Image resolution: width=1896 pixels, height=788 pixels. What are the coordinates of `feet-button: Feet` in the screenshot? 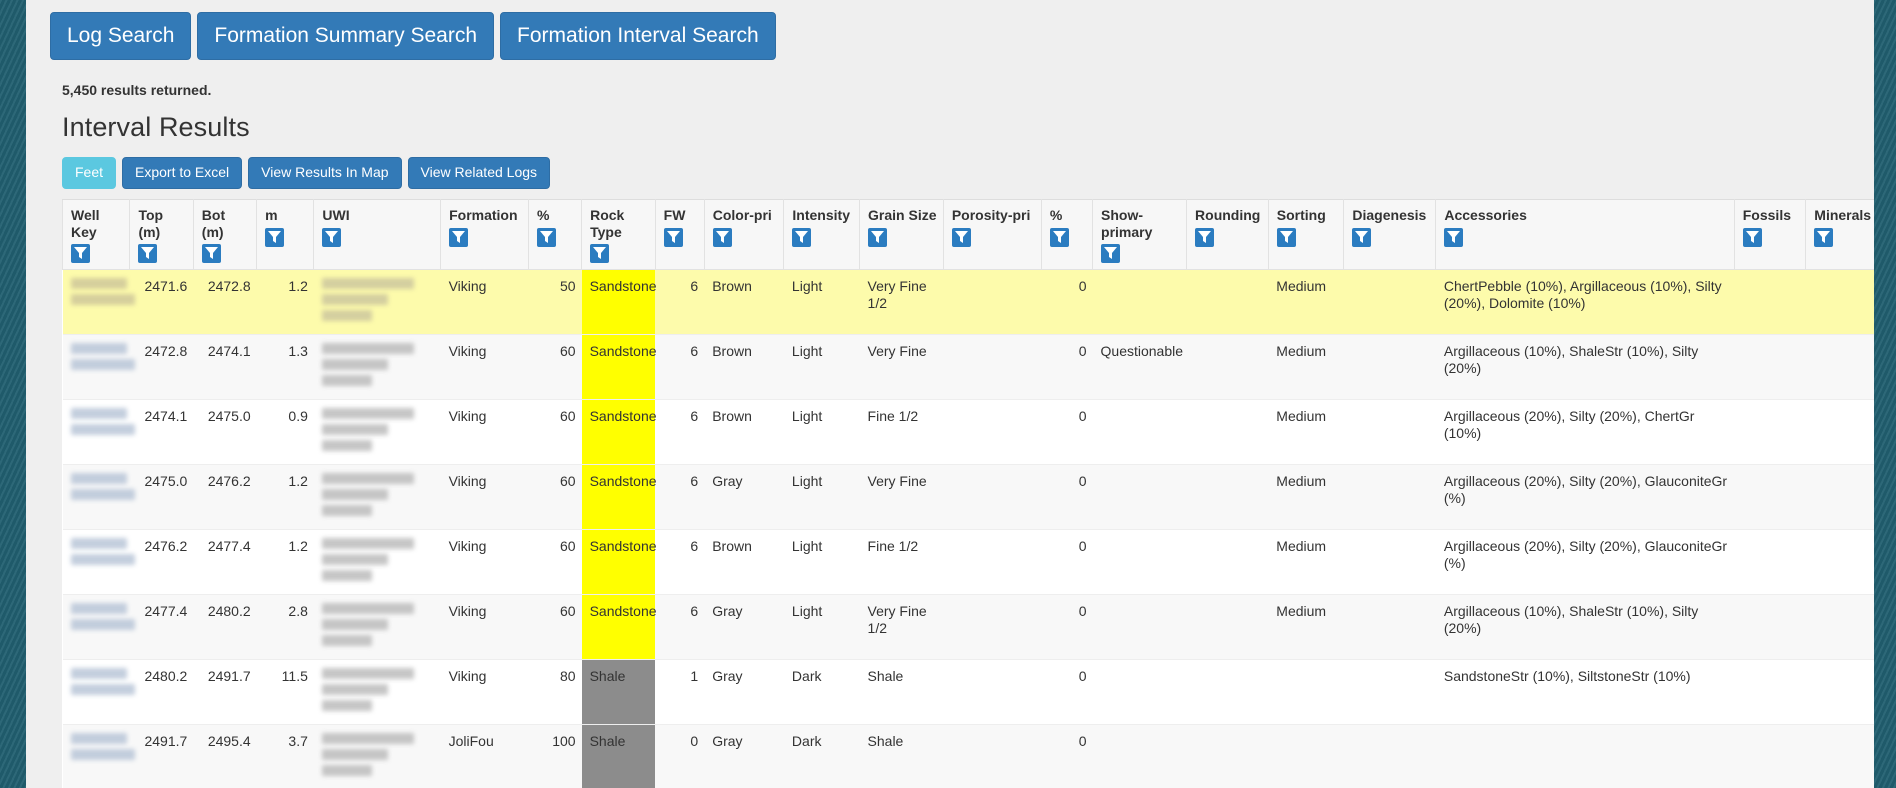 It's located at (89, 173).